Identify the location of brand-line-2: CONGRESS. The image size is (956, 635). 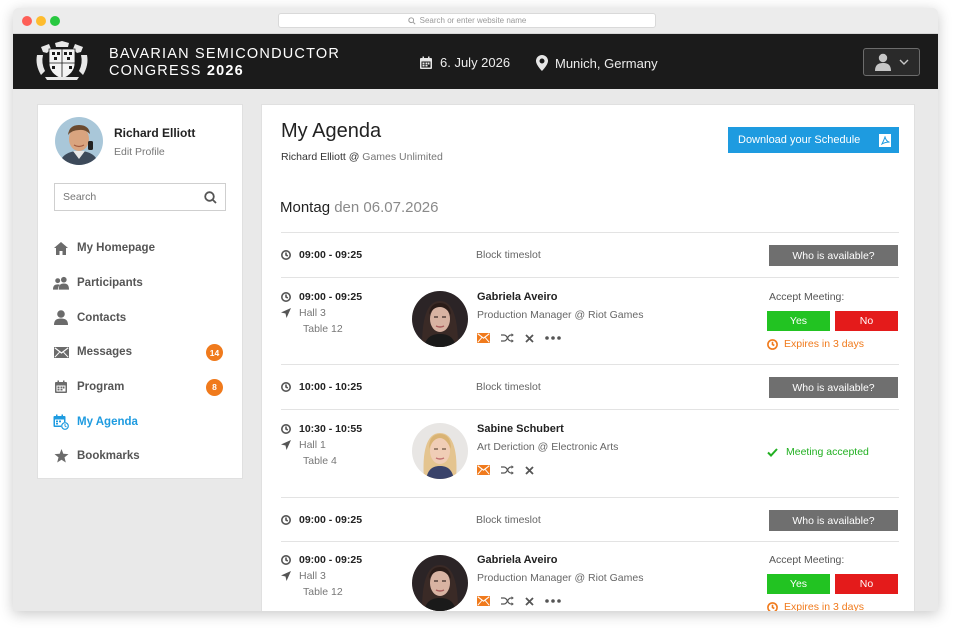
(155, 71).